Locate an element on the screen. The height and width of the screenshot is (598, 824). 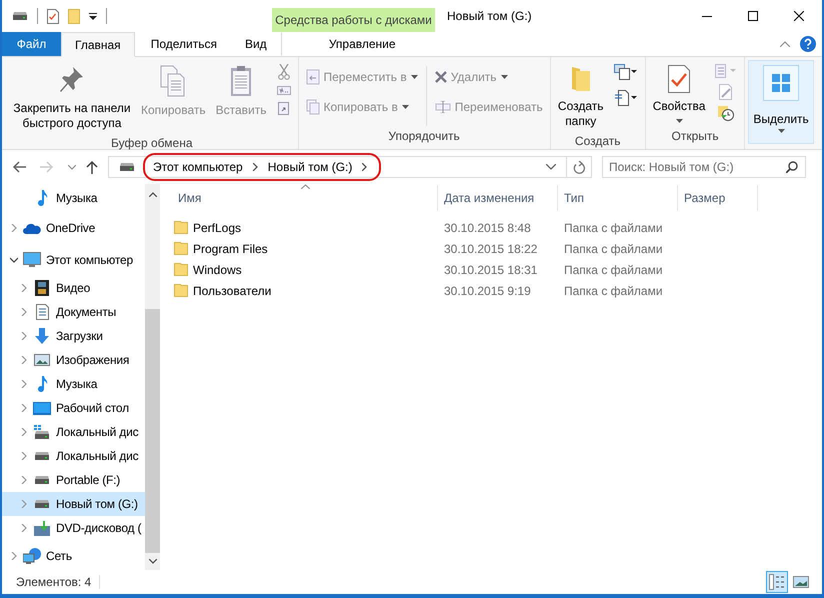
up-arrow-icon is located at coordinates (92, 167).